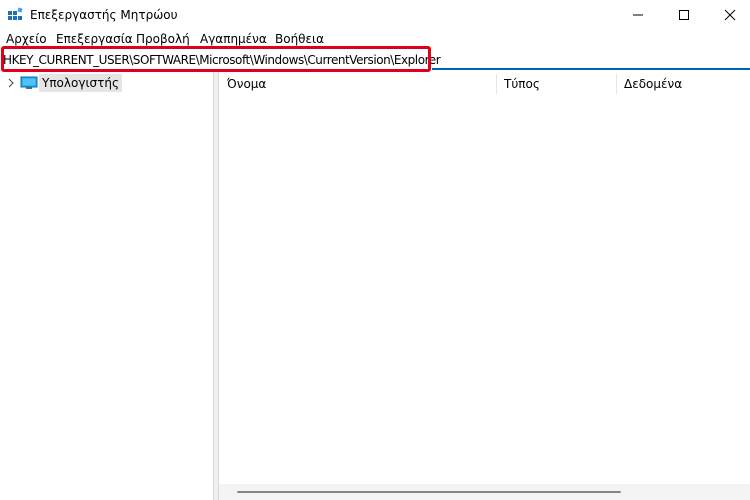 The height and width of the screenshot is (500, 750). Describe the element at coordinates (11, 83) in the screenshot. I see `chevron-right-icon` at that location.